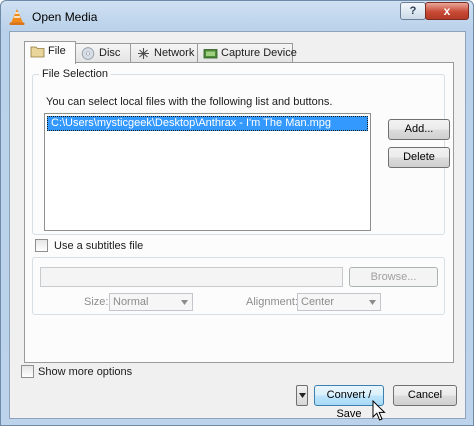 The width and height of the screenshot is (474, 426). Describe the element at coordinates (191, 277) in the screenshot. I see `subtitles-file-input` at that location.